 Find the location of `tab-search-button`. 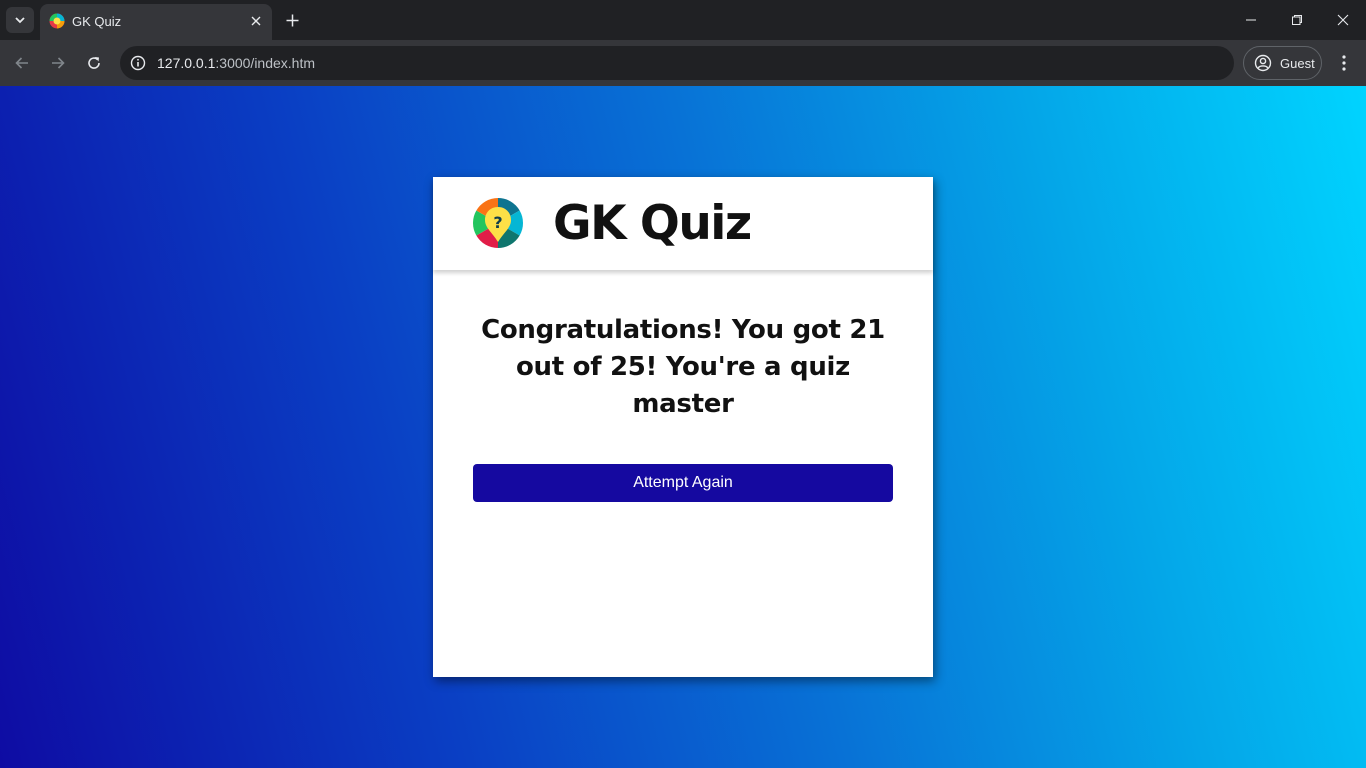

tab-search-button is located at coordinates (20, 20).